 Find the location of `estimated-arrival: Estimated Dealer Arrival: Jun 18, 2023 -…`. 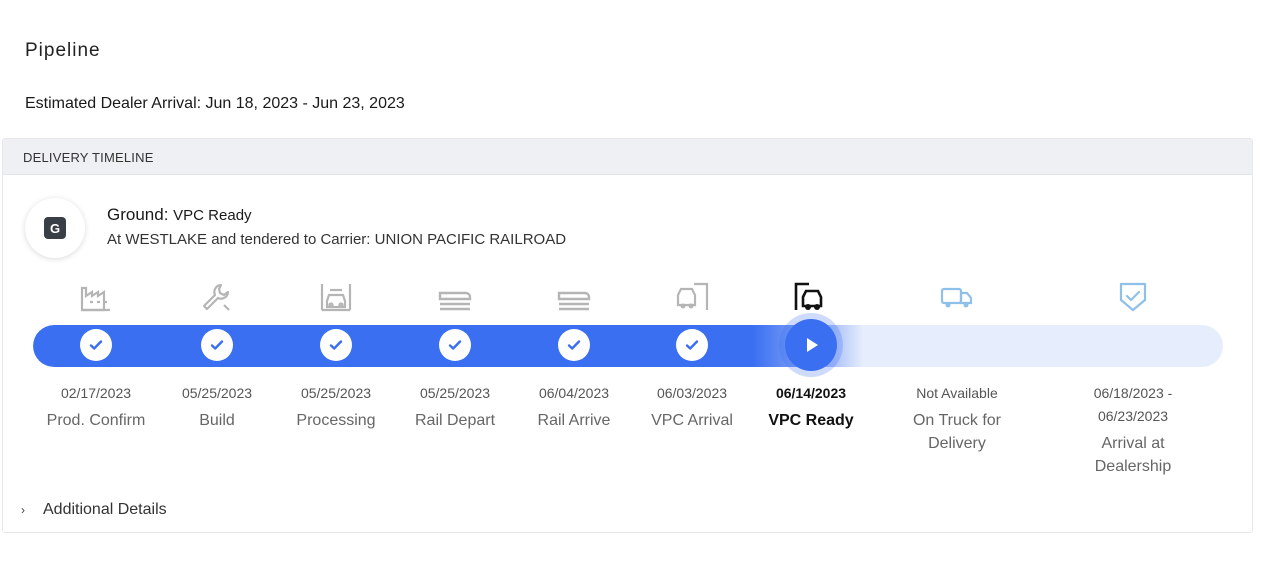

estimated-arrival: Estimated Dealer Arrival: Jun 18, 2023 -… is located at coordinates (215, 103).